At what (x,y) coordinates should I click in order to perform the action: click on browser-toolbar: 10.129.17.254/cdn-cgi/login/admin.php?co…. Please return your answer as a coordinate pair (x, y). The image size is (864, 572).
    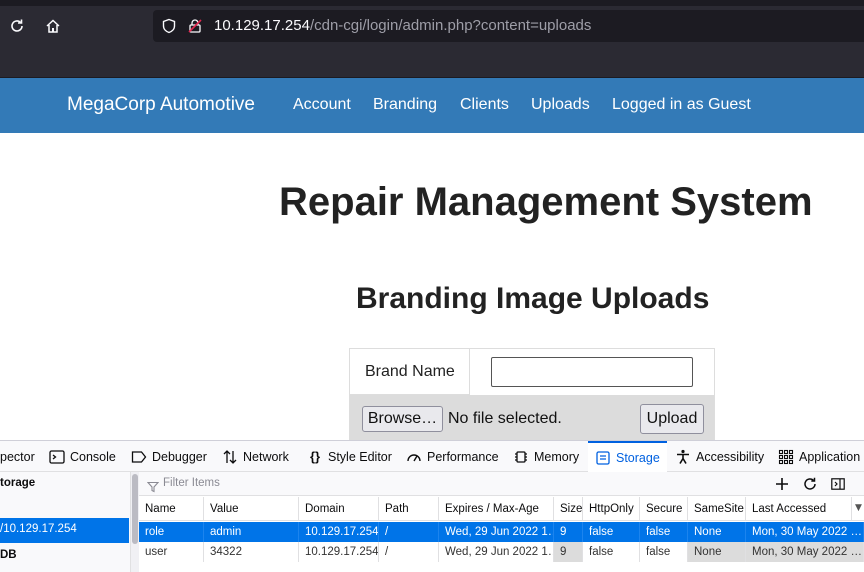
    Looking at the image, I should click on (432, 26).